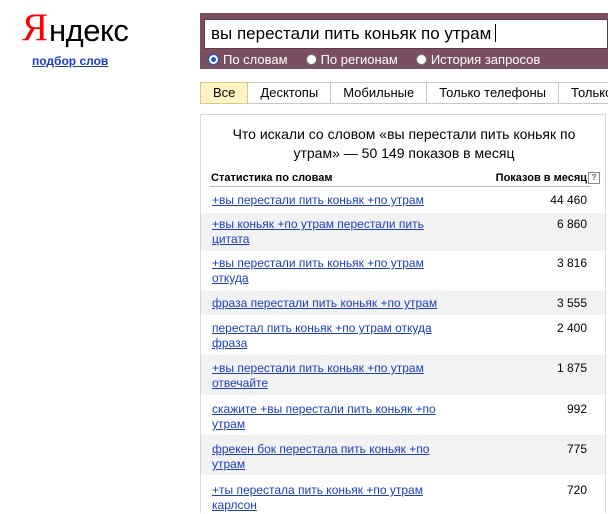  Describe the element at coordinates (89, 30) in the screenshot. I see `logo-text: ндекс` at that location.